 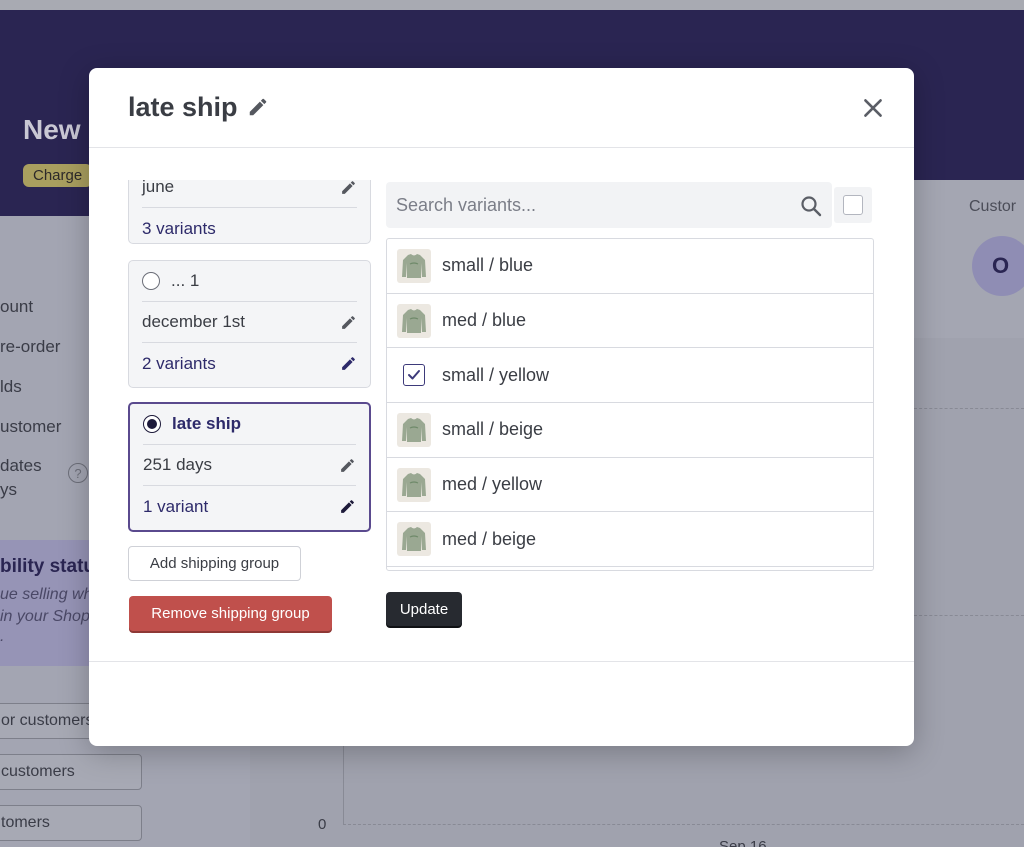 I want to click on help-icon: ?, so click(x=78, y=473).